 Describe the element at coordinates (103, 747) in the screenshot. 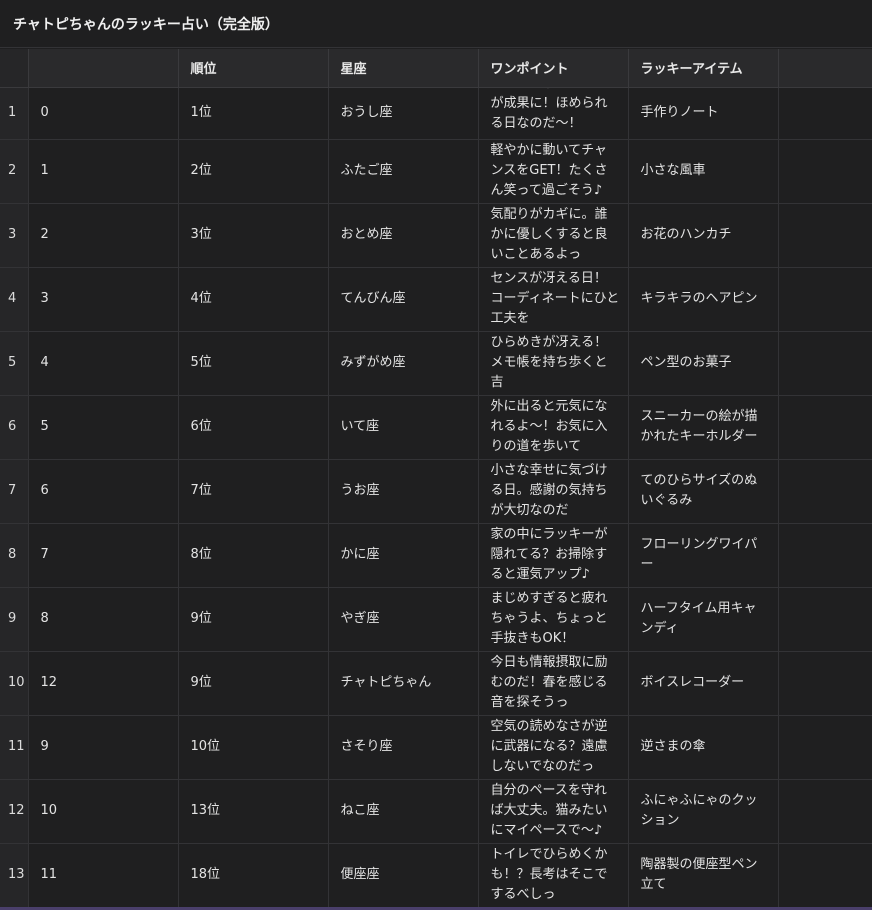

I see `original-index-cell: 9` at that location.